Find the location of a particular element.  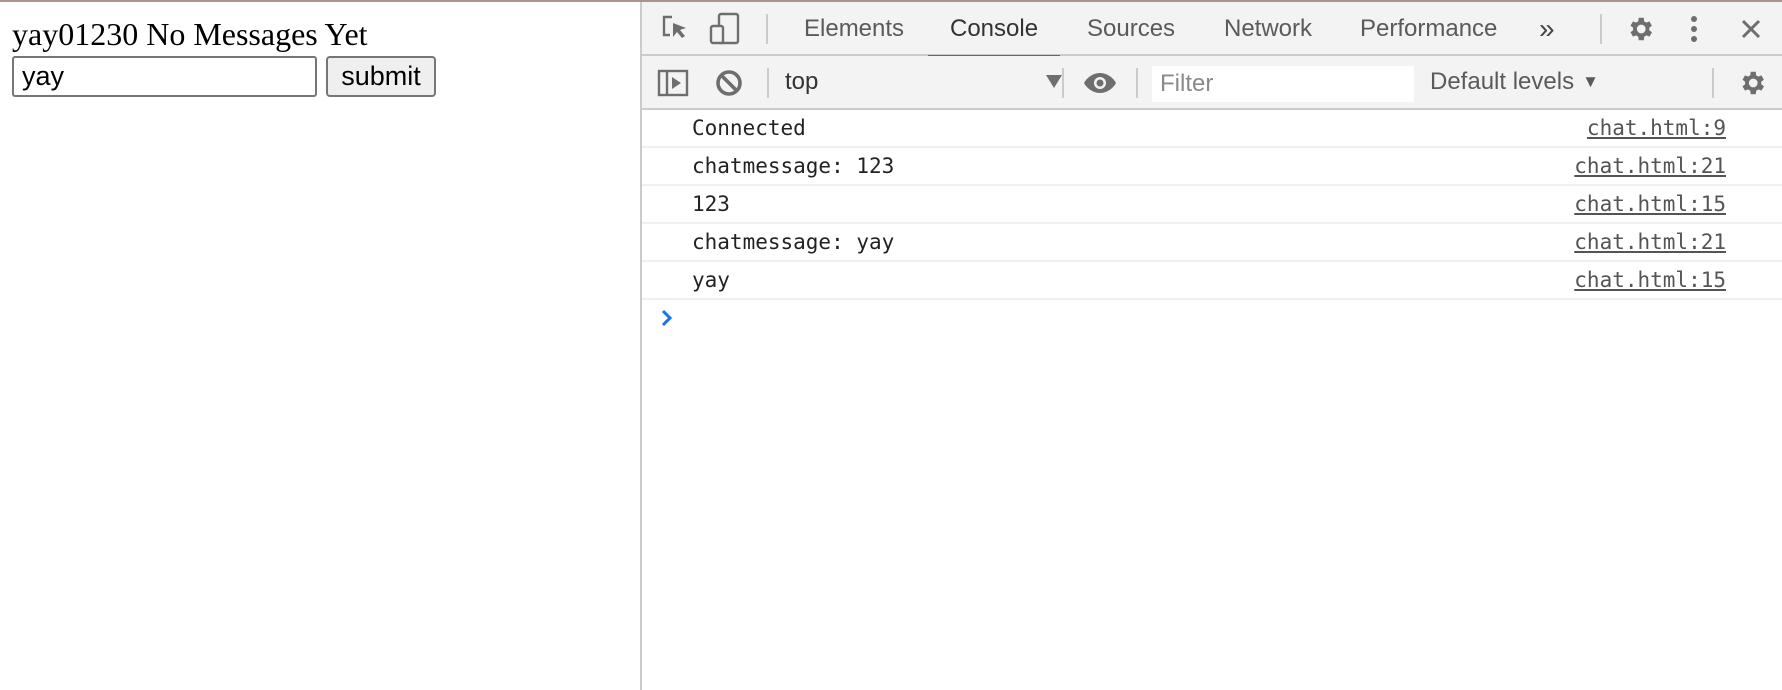

tab-label: Elements is located at coordinates (854, 28).